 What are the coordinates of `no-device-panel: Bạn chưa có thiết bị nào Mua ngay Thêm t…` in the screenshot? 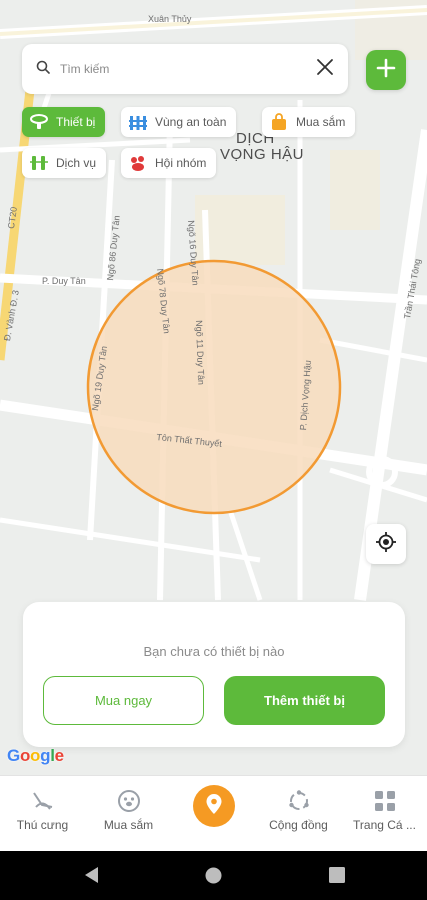 It's located at (214, 674).